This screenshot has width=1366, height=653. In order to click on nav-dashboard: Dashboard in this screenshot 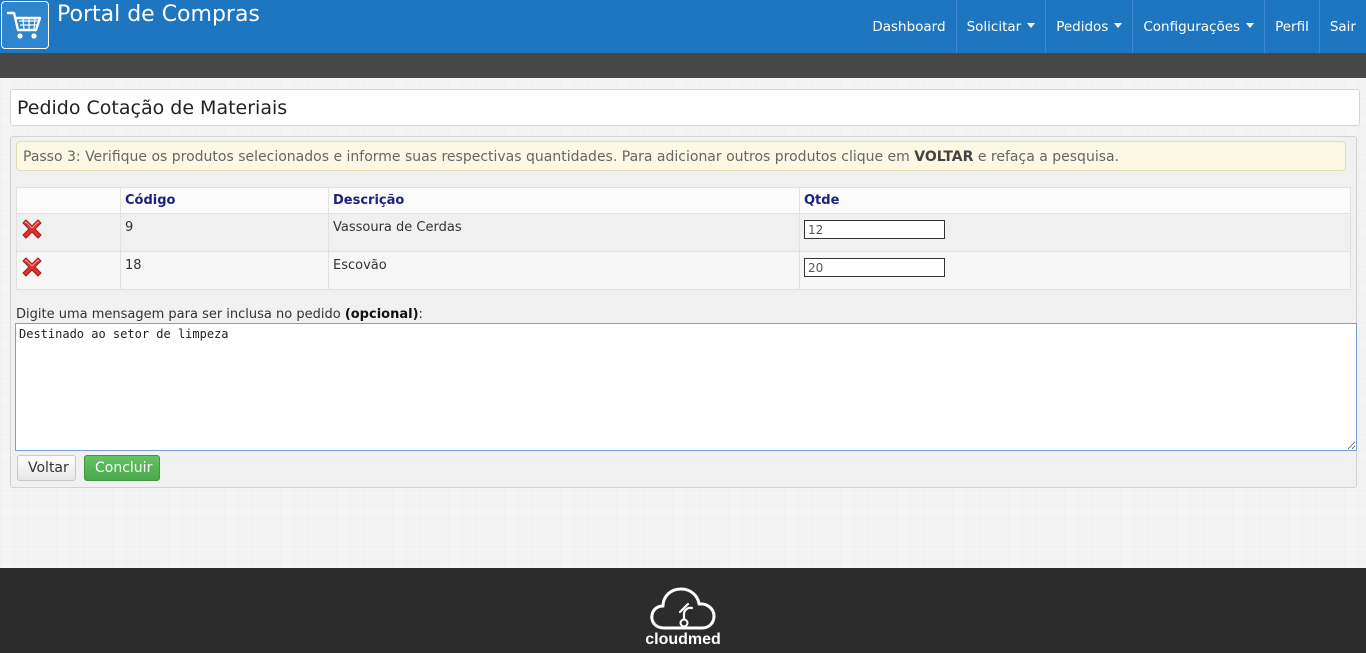, I will do `click(908, 26)`.